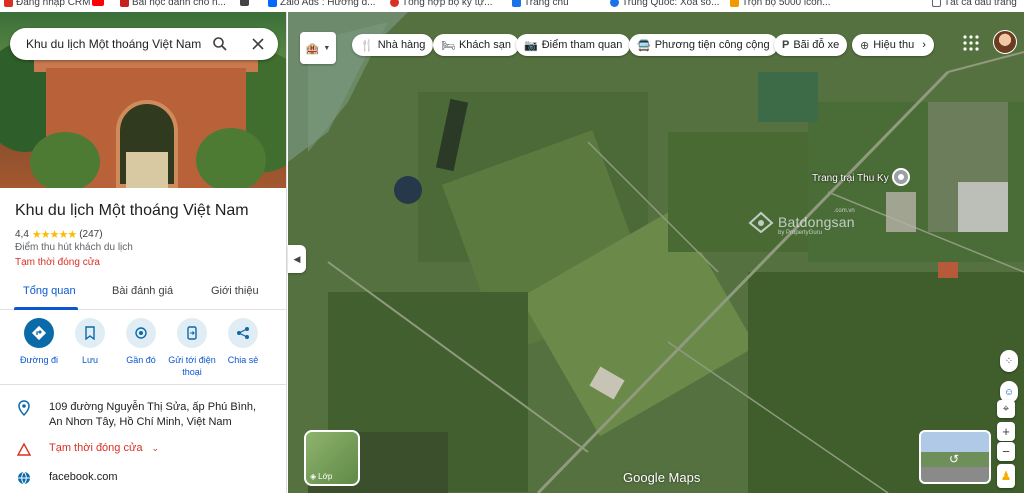  Describe the element at coordinates (57, 262) in the screenshot. I see `place-status: Tạm thời đóng cửa` at that location.